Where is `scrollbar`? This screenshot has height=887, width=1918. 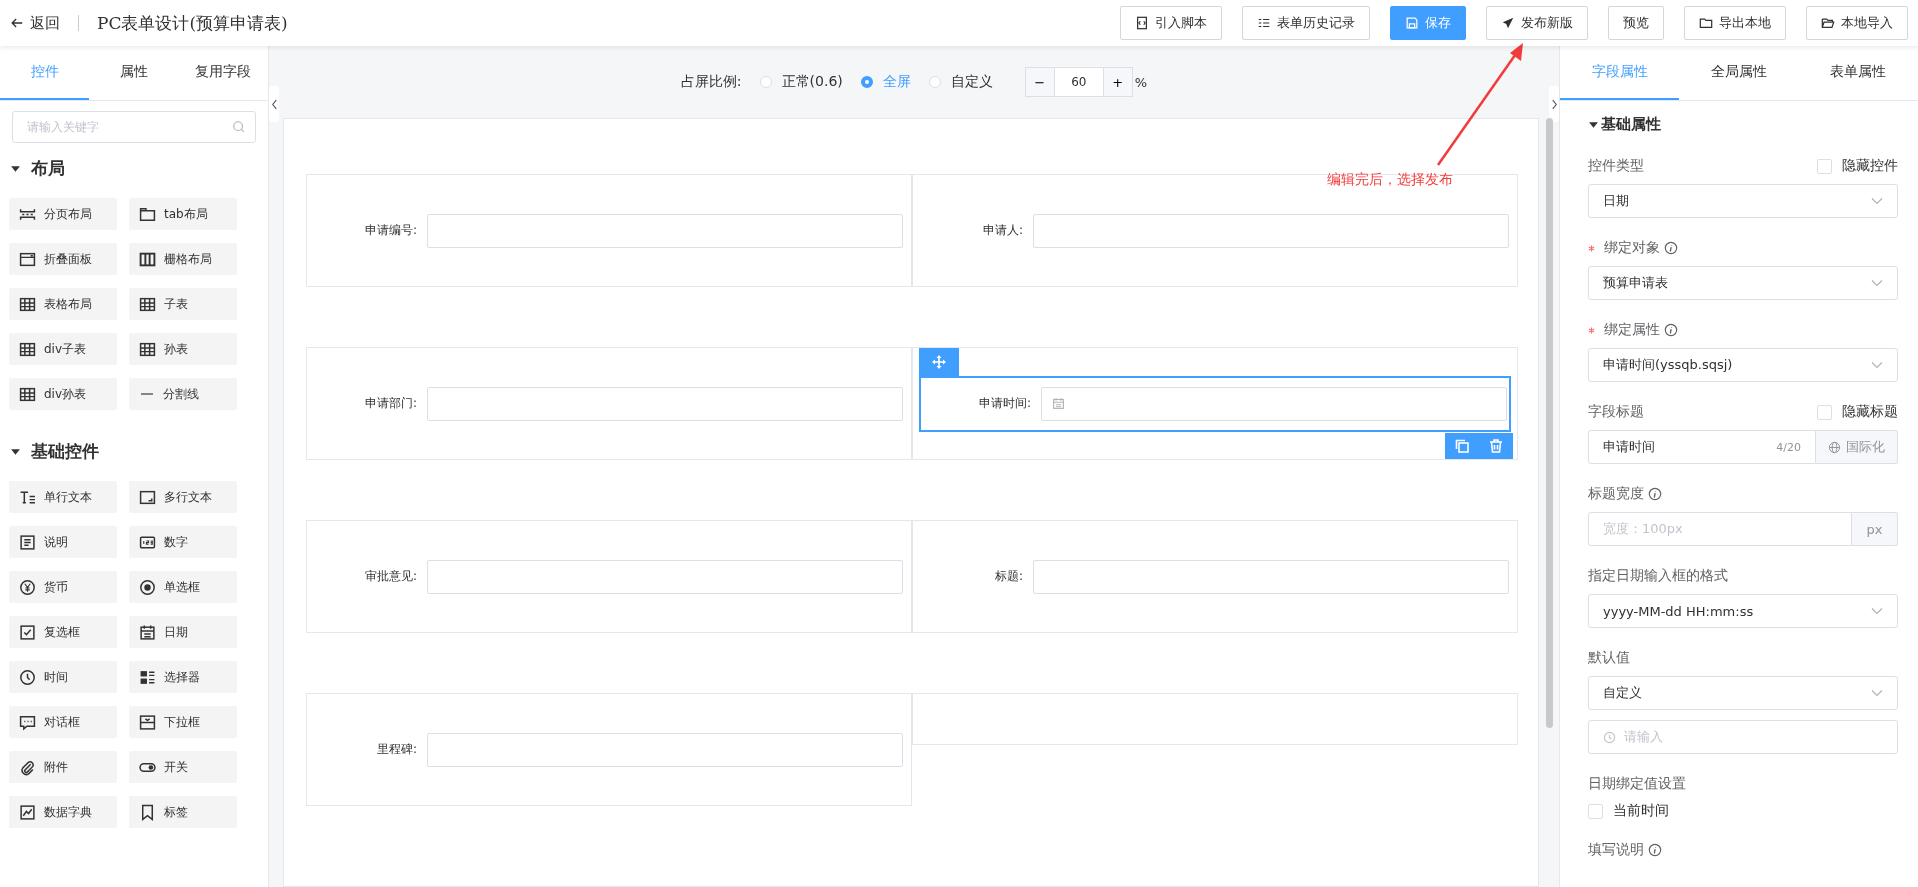 scrollbar is located at coordinates (1549, 423).